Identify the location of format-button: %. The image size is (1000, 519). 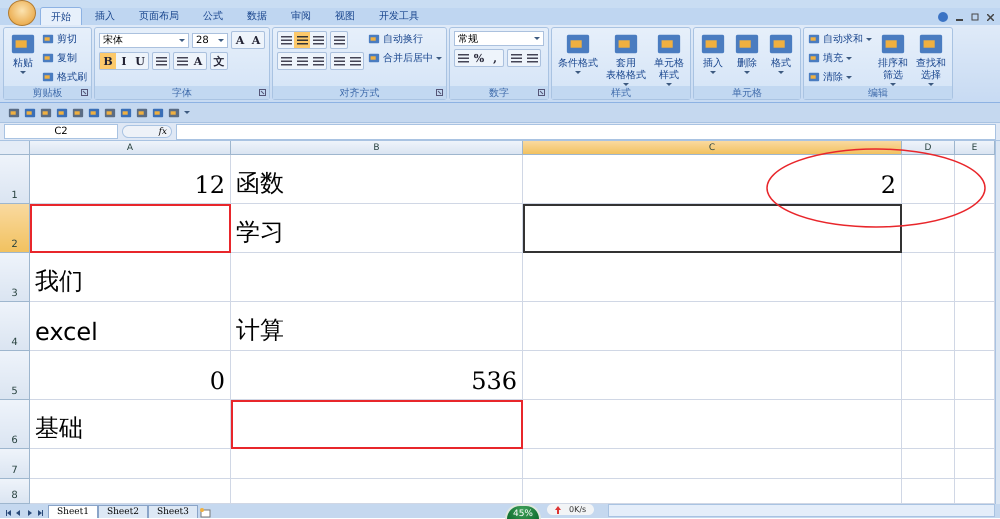
(479, 58).